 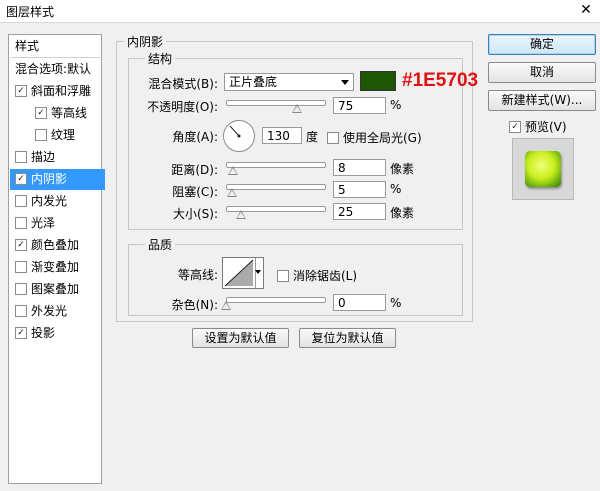 What do you see at coordinates (232, 192) in the screenshot?
I see `choke-slider-thumb` at bounding box center [232, 192].